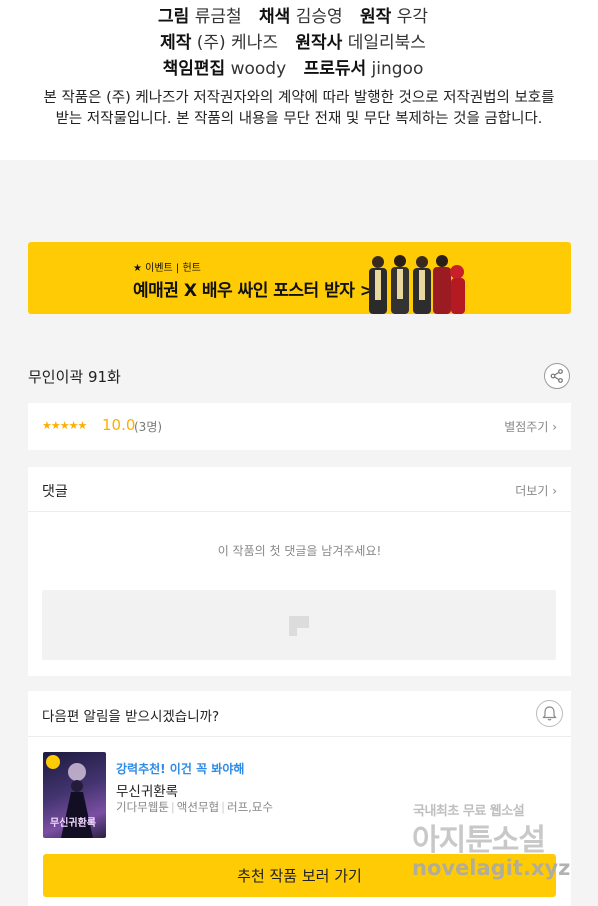  I want to click on rating-score: 10.0, so click(119, 425).